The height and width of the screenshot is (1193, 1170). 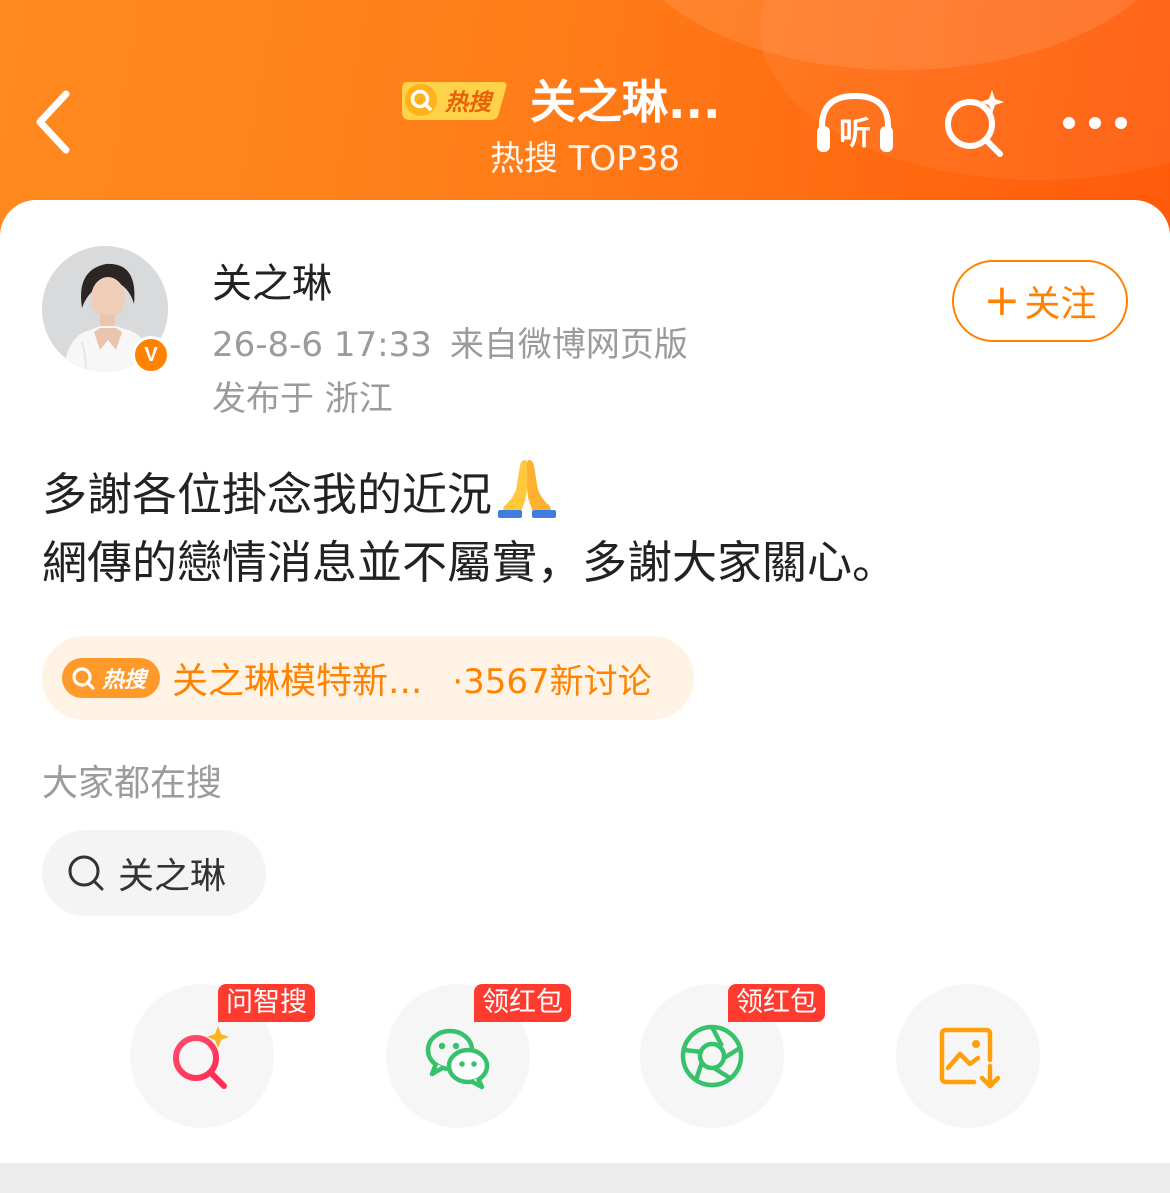 I want to click on mini-hot-badge: 热搜, so click(x=111, y=678).